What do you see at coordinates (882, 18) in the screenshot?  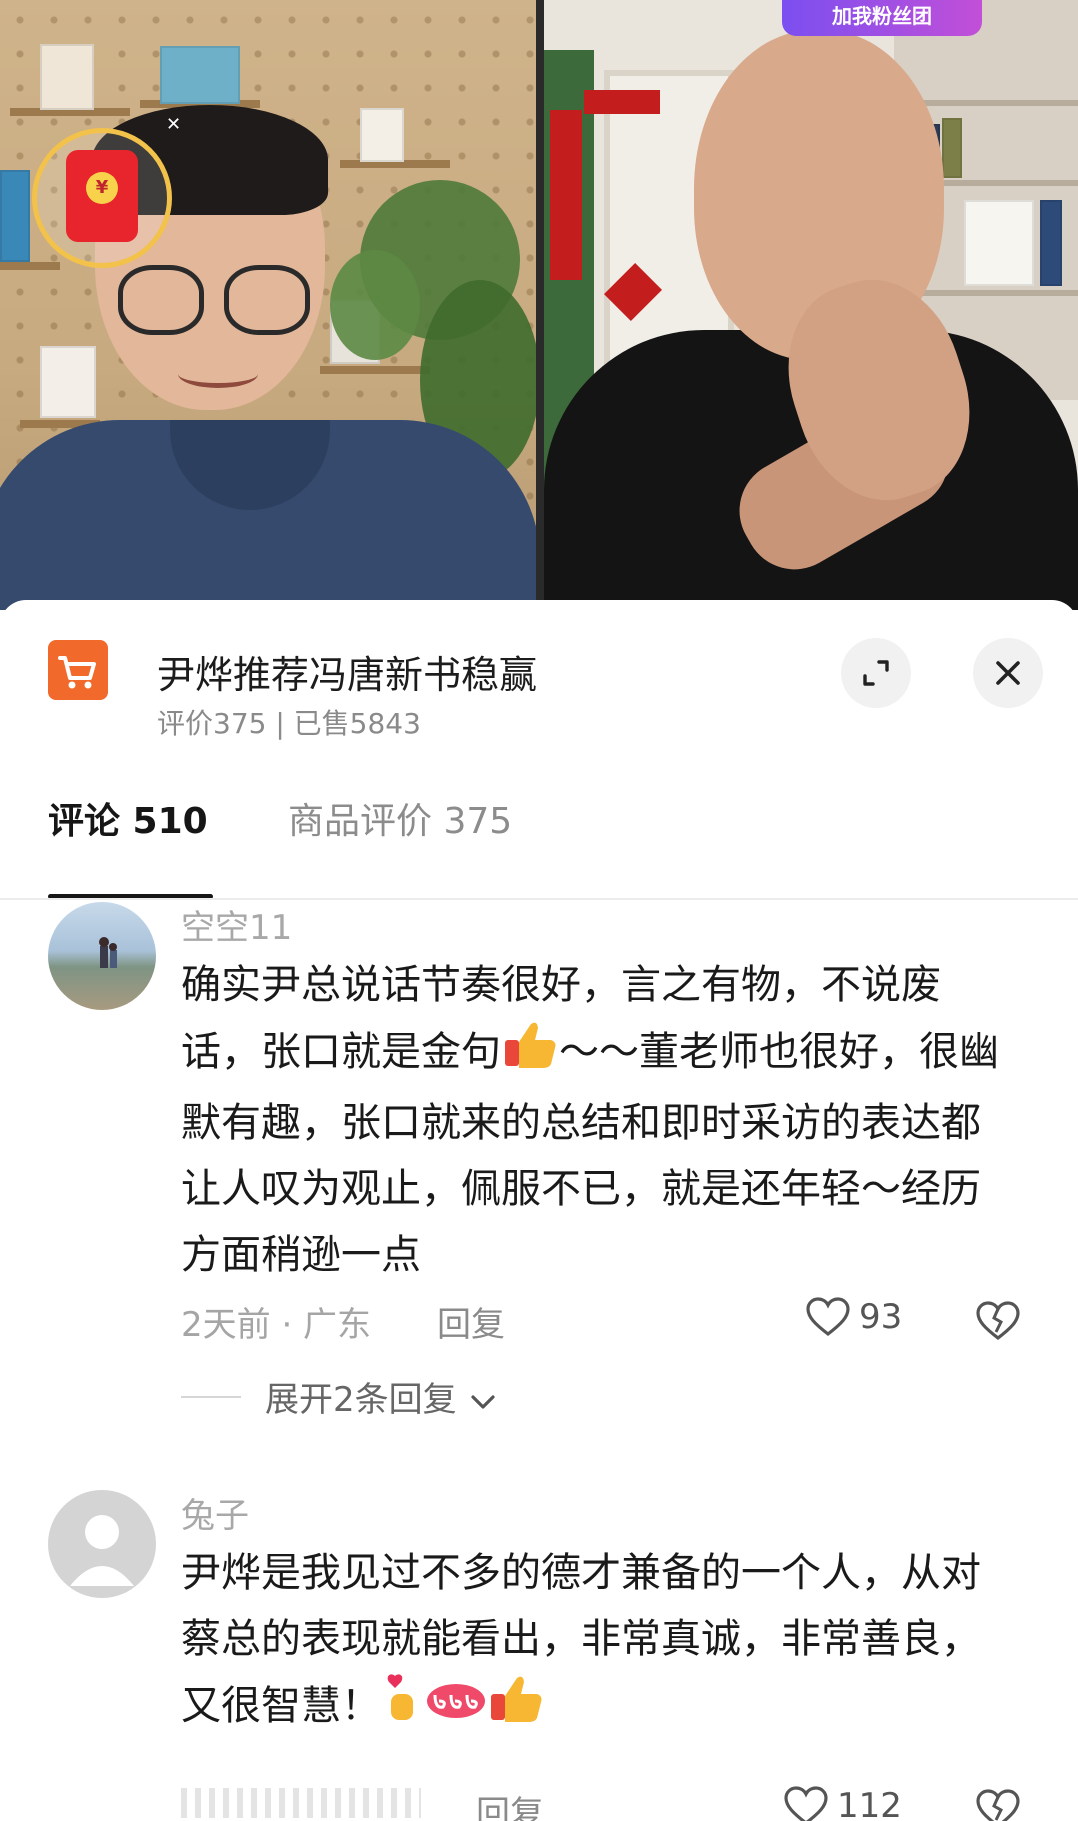 I see `fan-club-badge: 加我粉丝团` at bounding box center [882, 18].